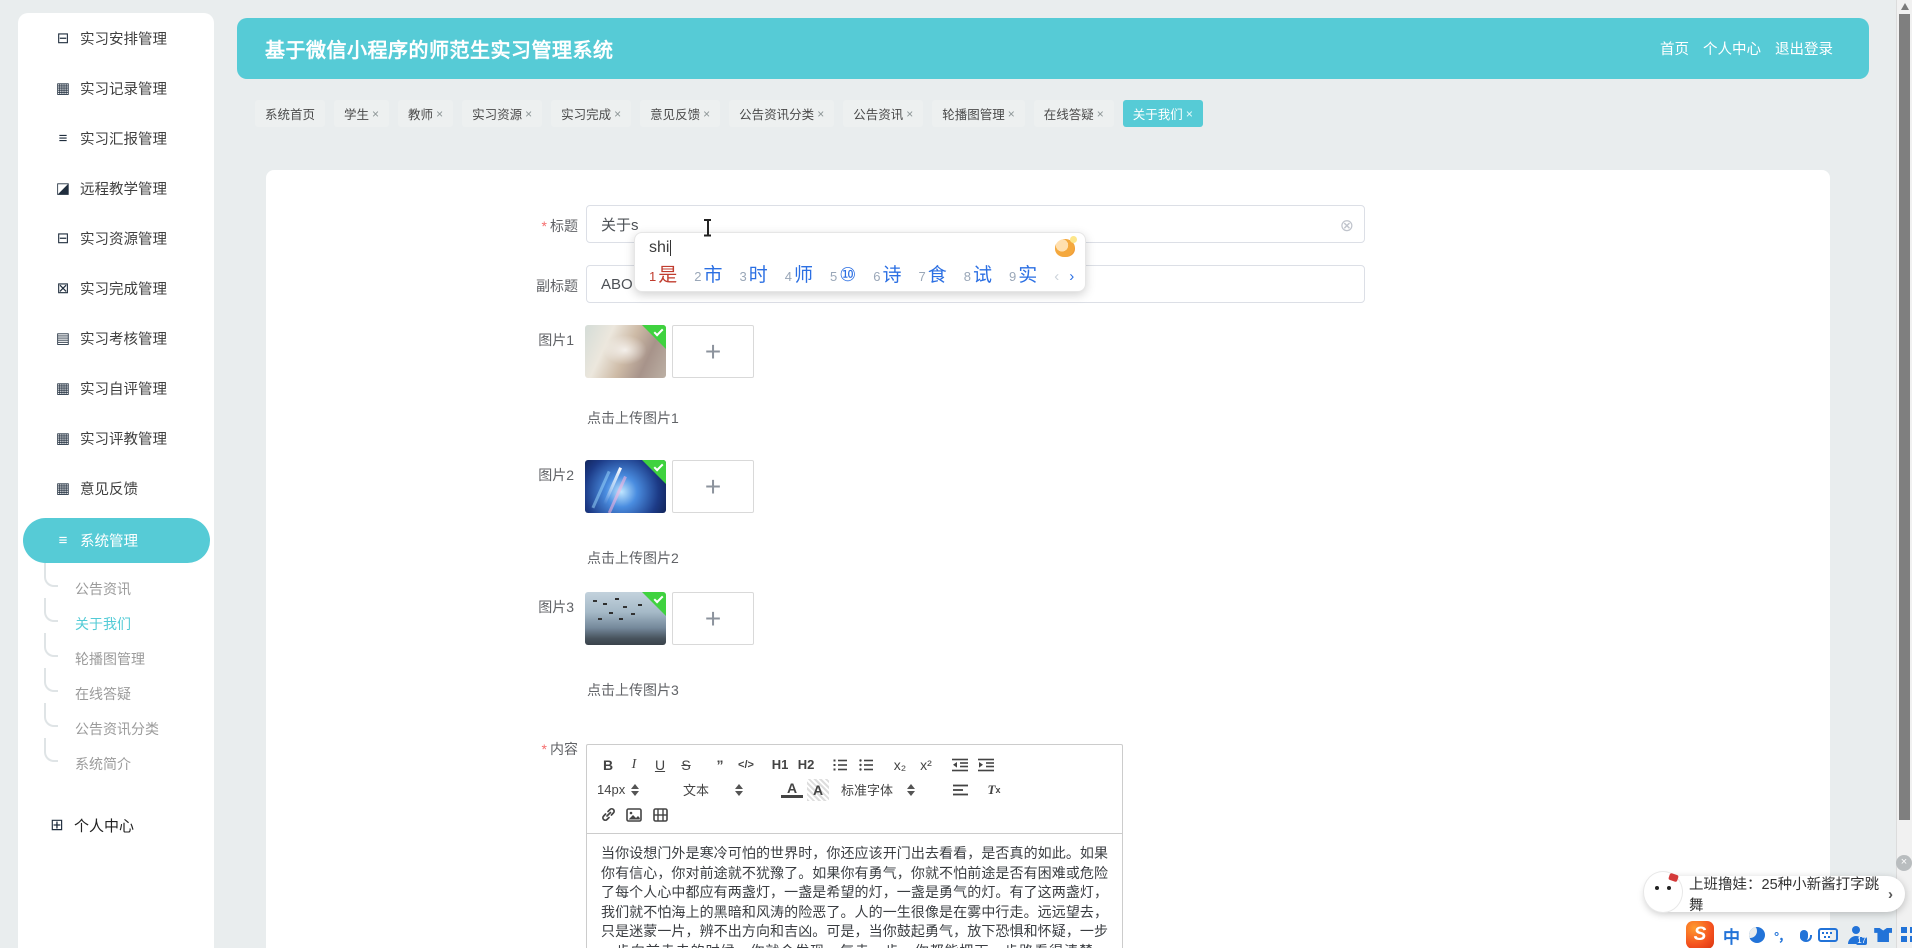 The width and height of the screenshot is (1912, 948). What do you see at coordinates (663, 273) in the screenshot?
I see `ime-candidate: 1是` at bounding box center [663, 273].